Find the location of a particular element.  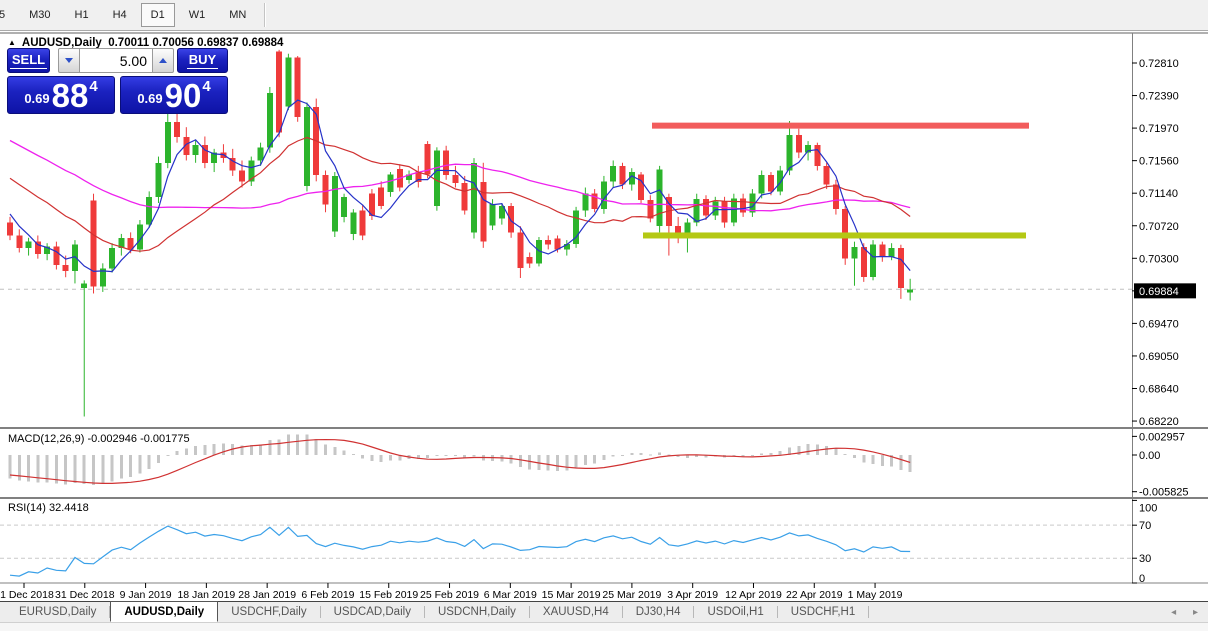

buy-button-label: BUY is located at coordinates (202, 60).